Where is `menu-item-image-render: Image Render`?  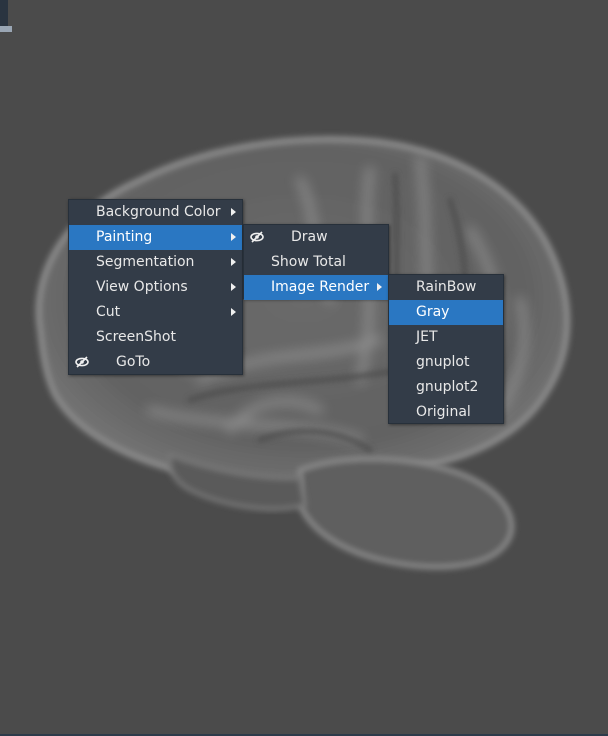
menu-item-image-render: Image Render is located at coordinates (316, 287).